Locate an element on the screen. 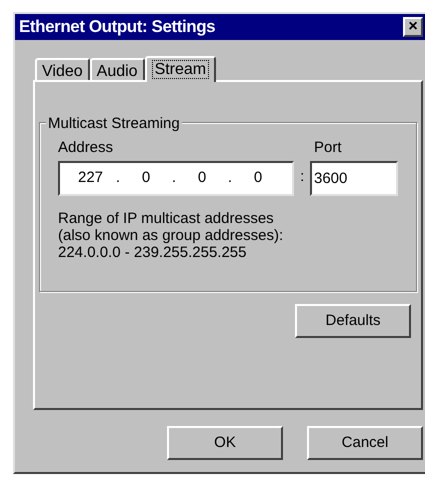  tab: Audio is located at coordinates (117, 69).